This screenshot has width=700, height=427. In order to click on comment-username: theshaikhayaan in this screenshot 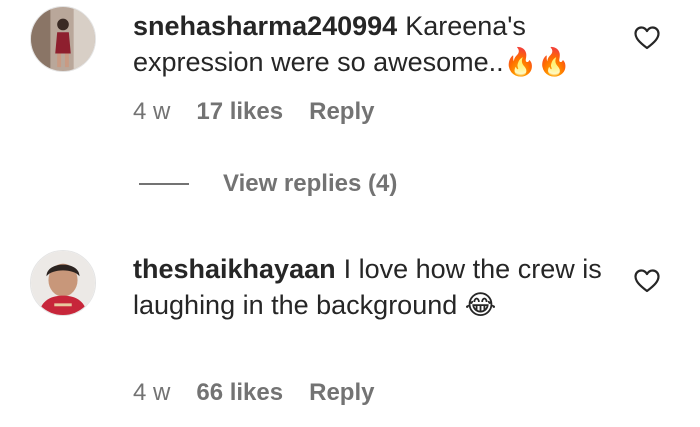, I will do `click(234, 269)`.